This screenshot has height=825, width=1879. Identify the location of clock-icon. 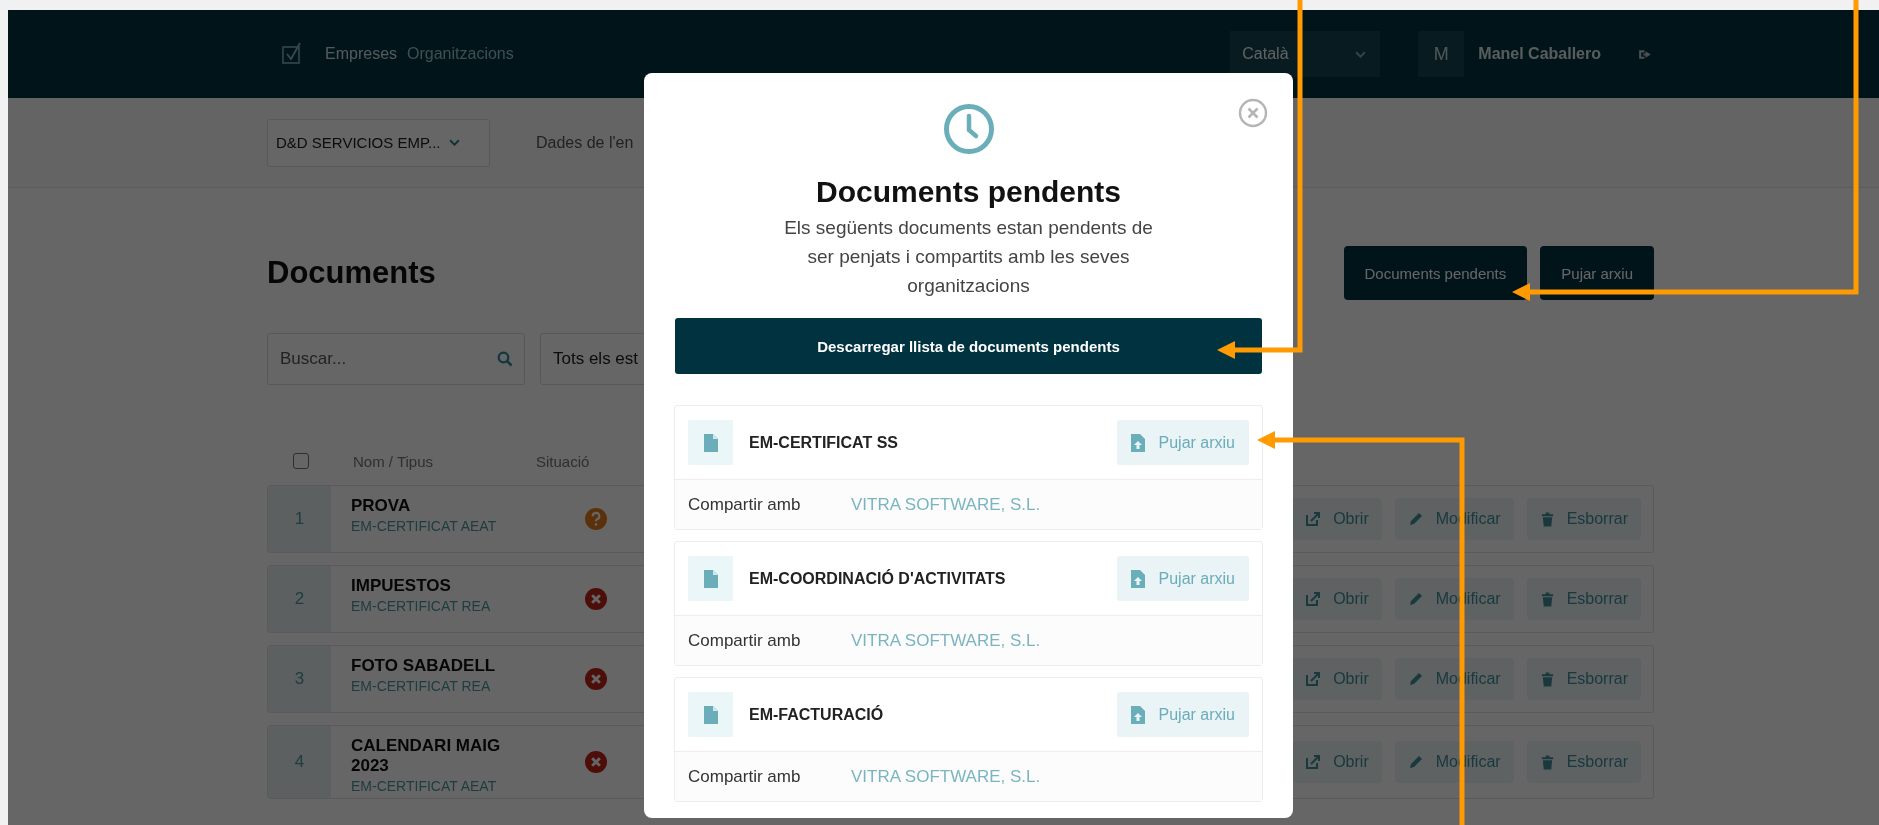
(968, 129).